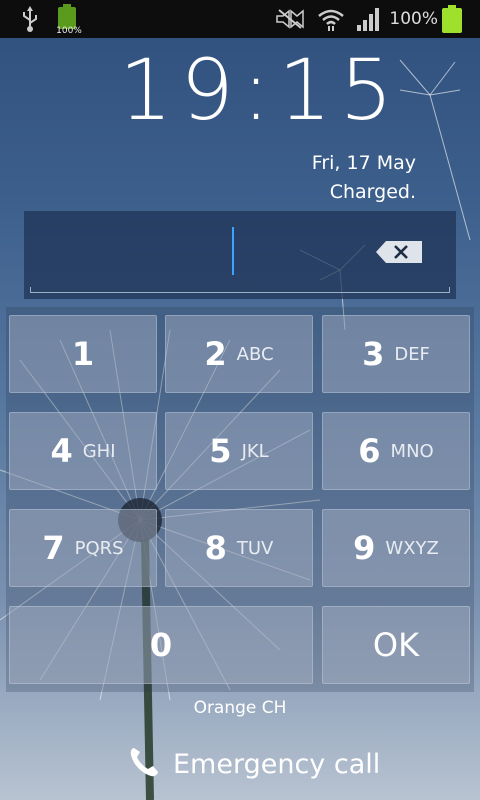  Describe the element at coordinates (363, 163) in the screenshot. I see `lockscreen-date: Fri, 17 May` at that location.